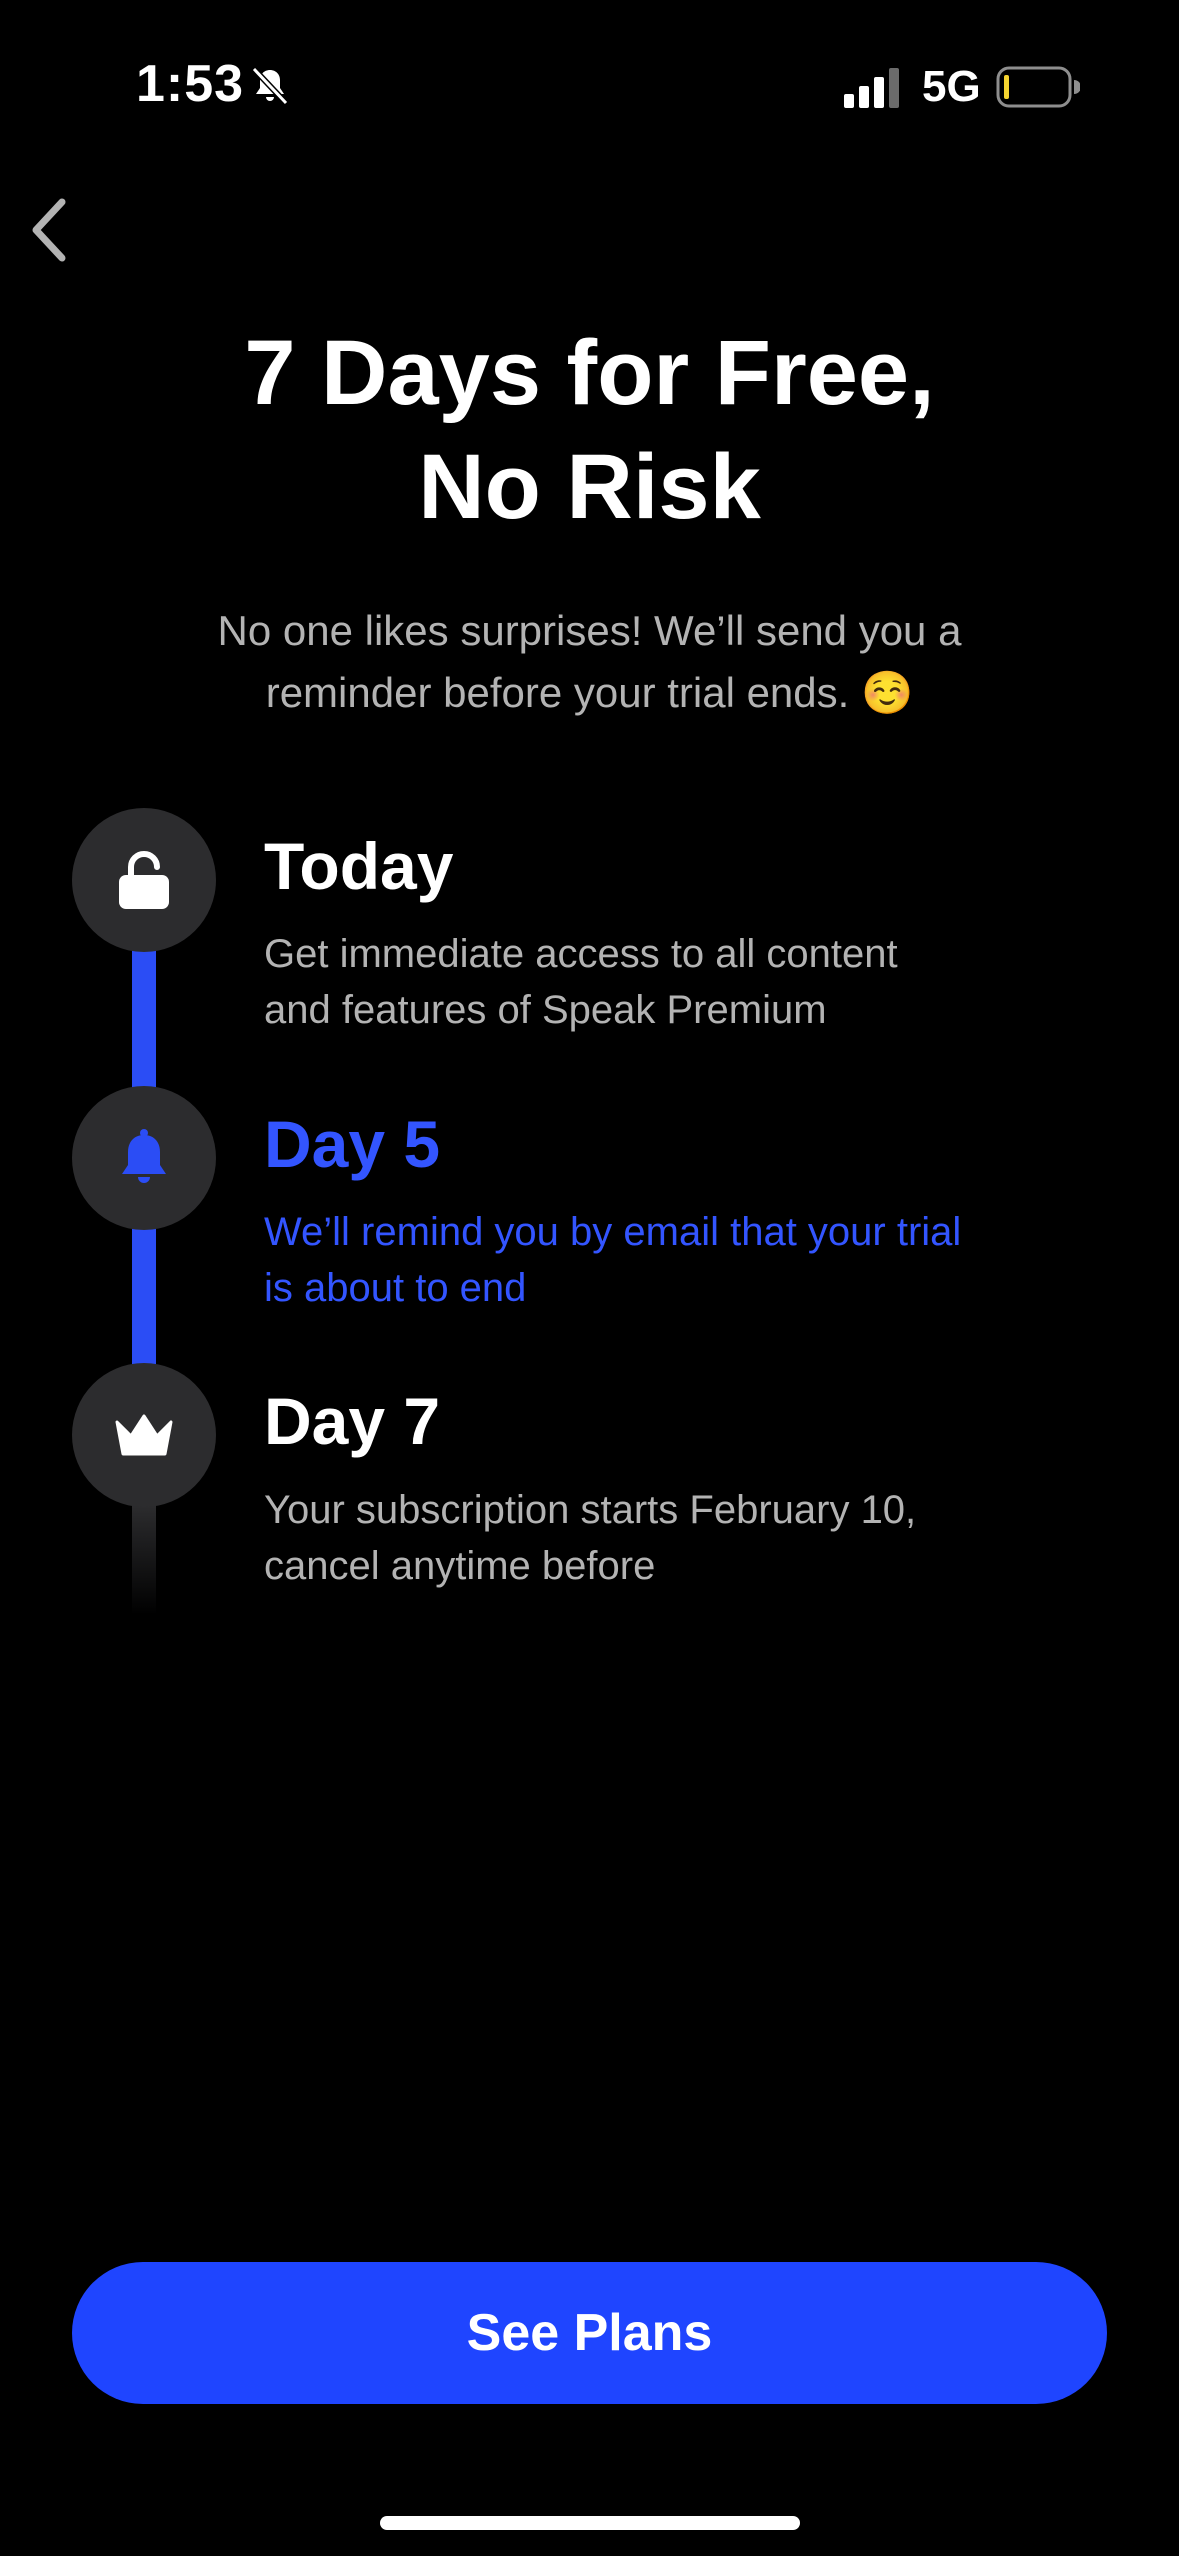 This screenshot has width=1179, height=2556. What do you see at coordinates (144, 1560) in the screenshot?
I see `timeline-connector-fade` at bounding box center [144, 1560].